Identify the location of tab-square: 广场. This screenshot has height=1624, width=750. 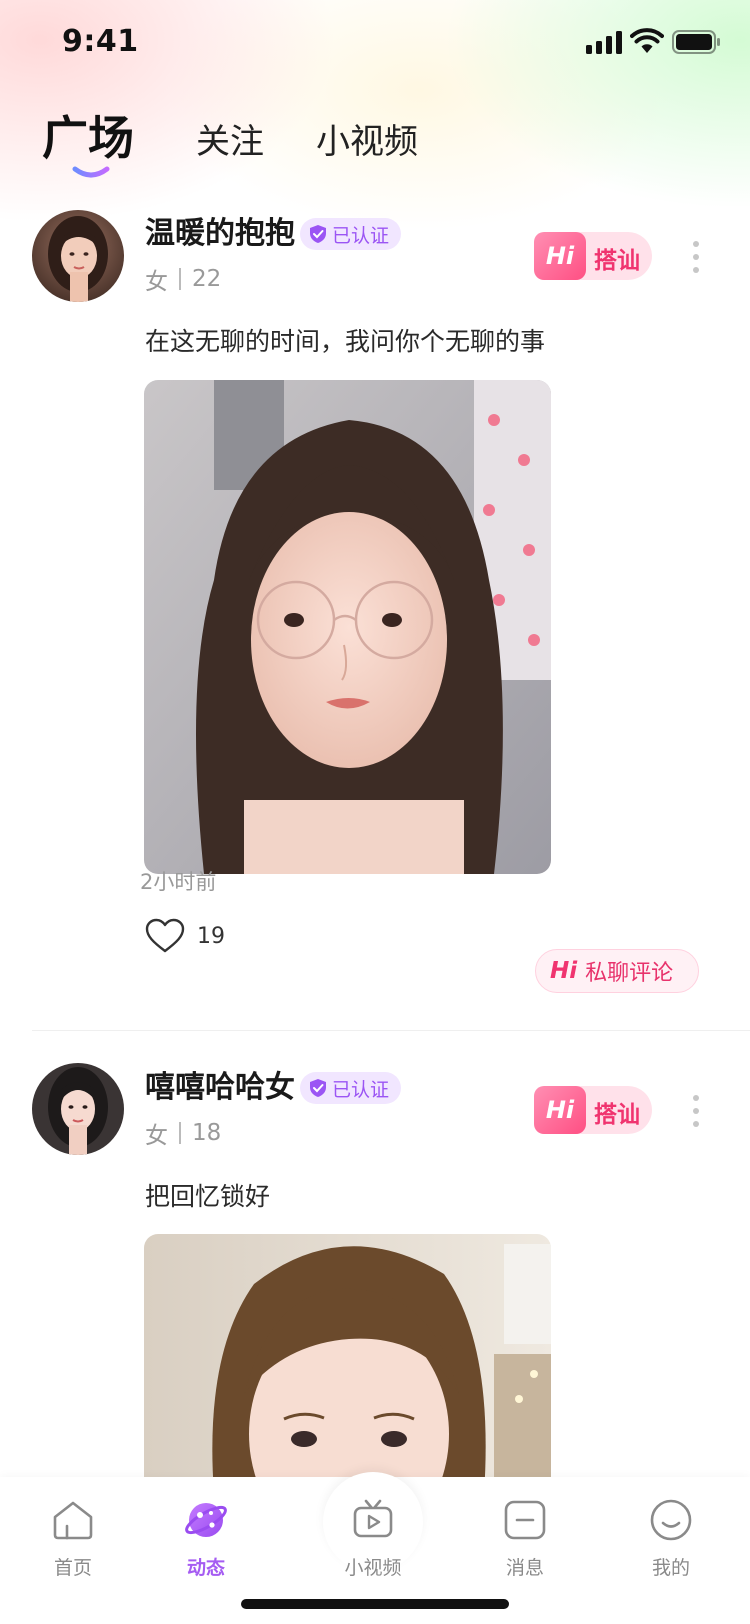
(88, 135).